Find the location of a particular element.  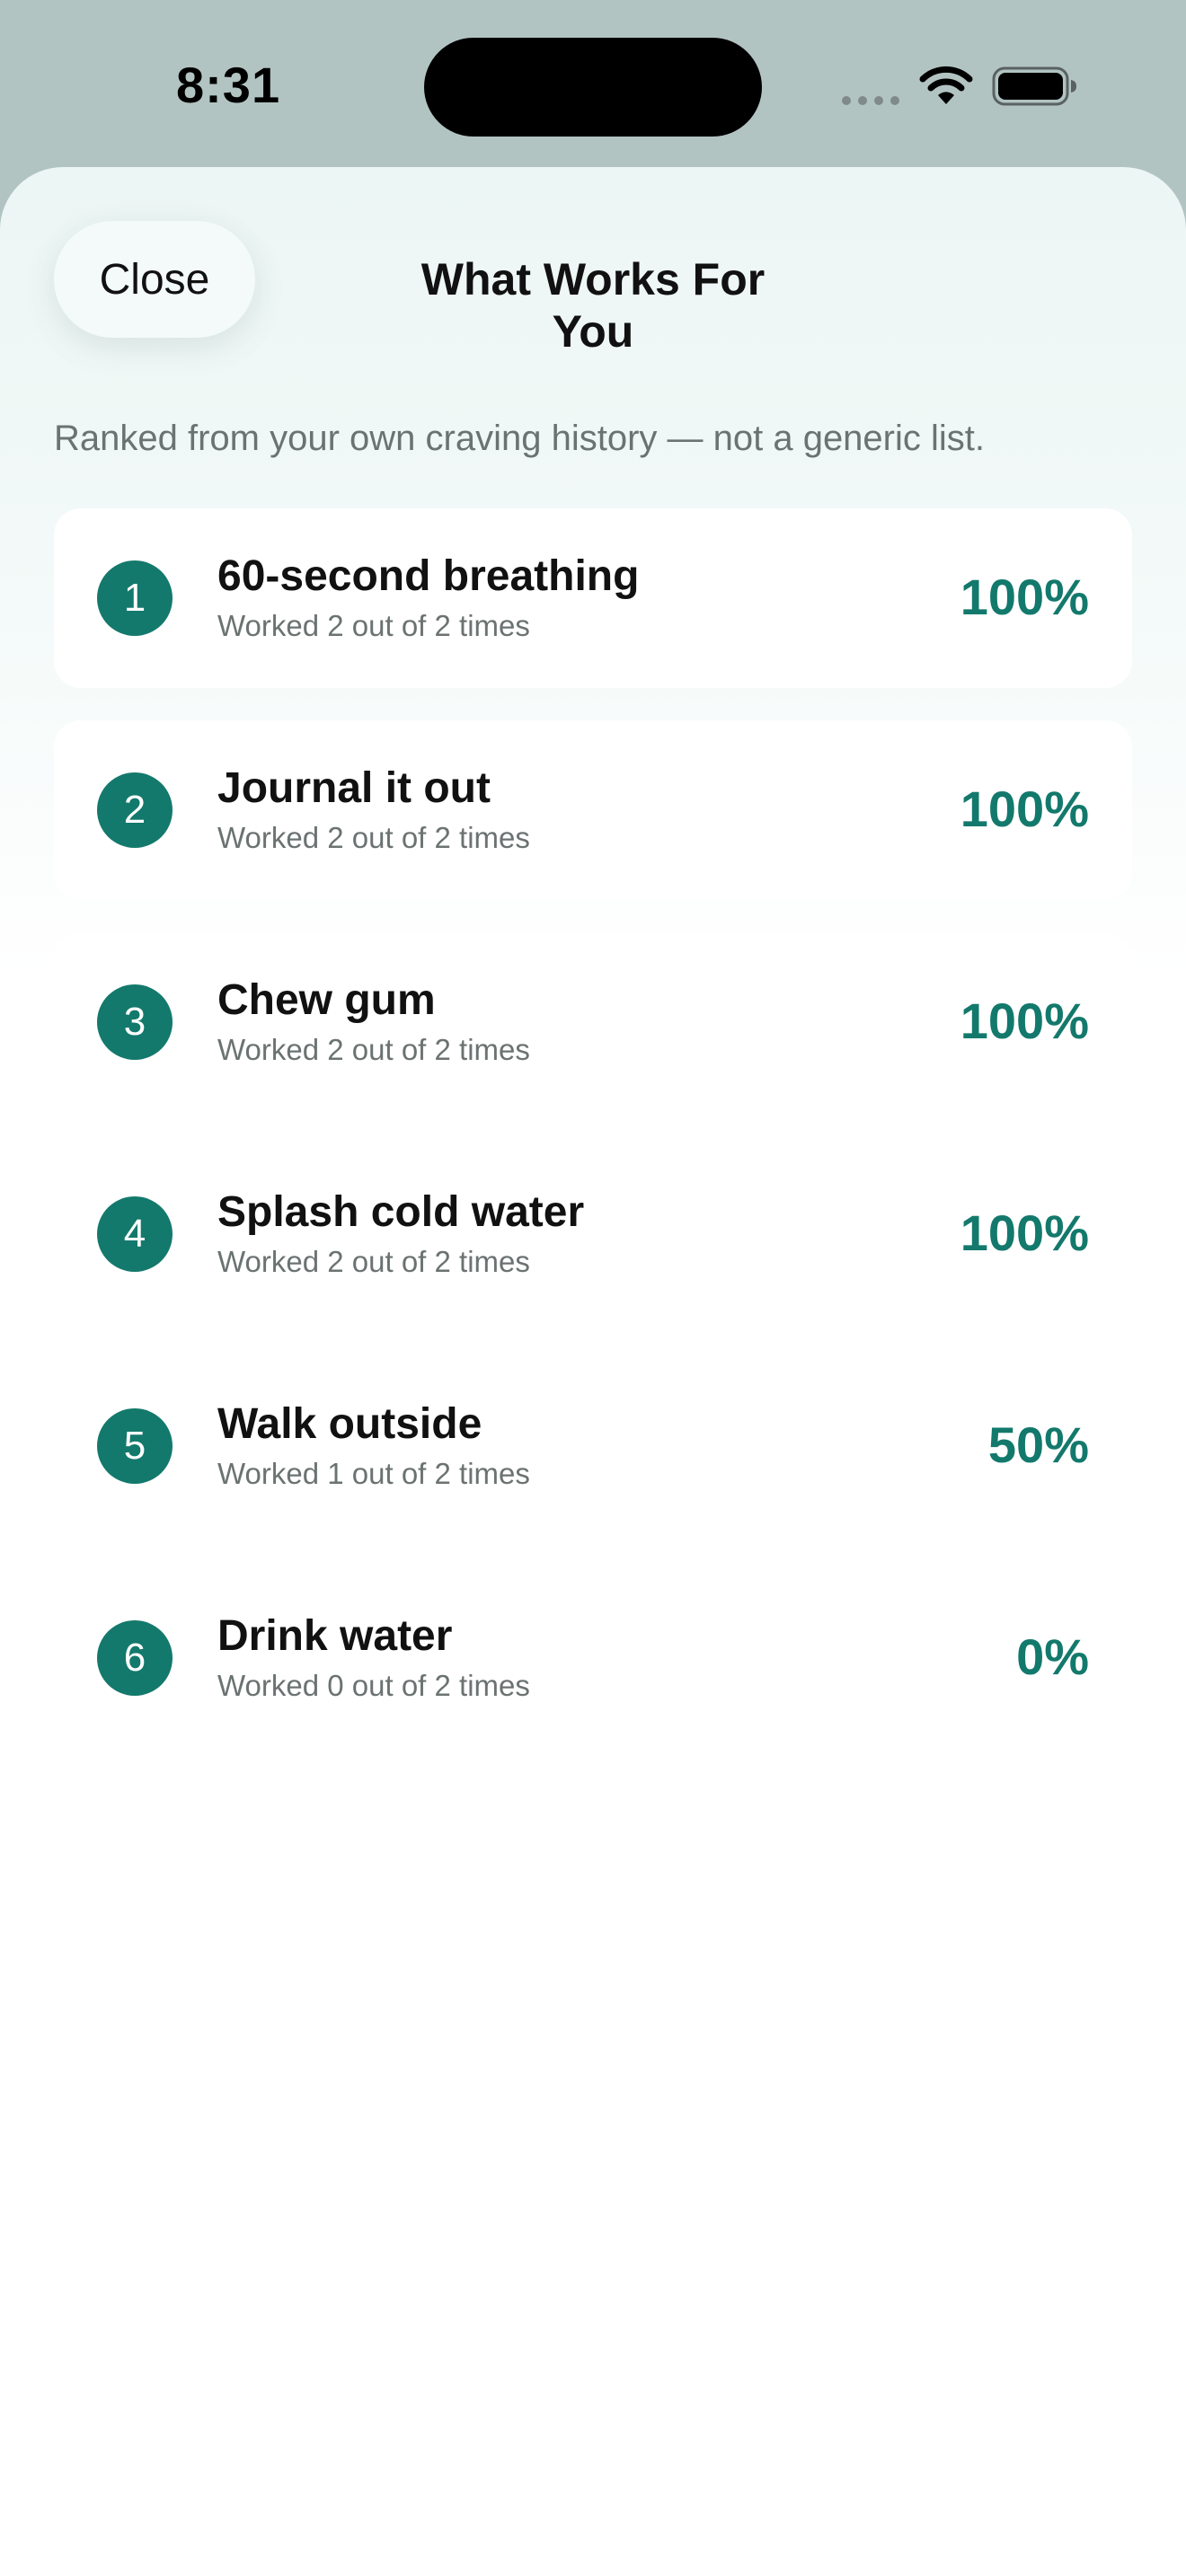

list-item: 6 Drink water Worked 0 out of 2 times 0% is located at coordinates (593, 1658).